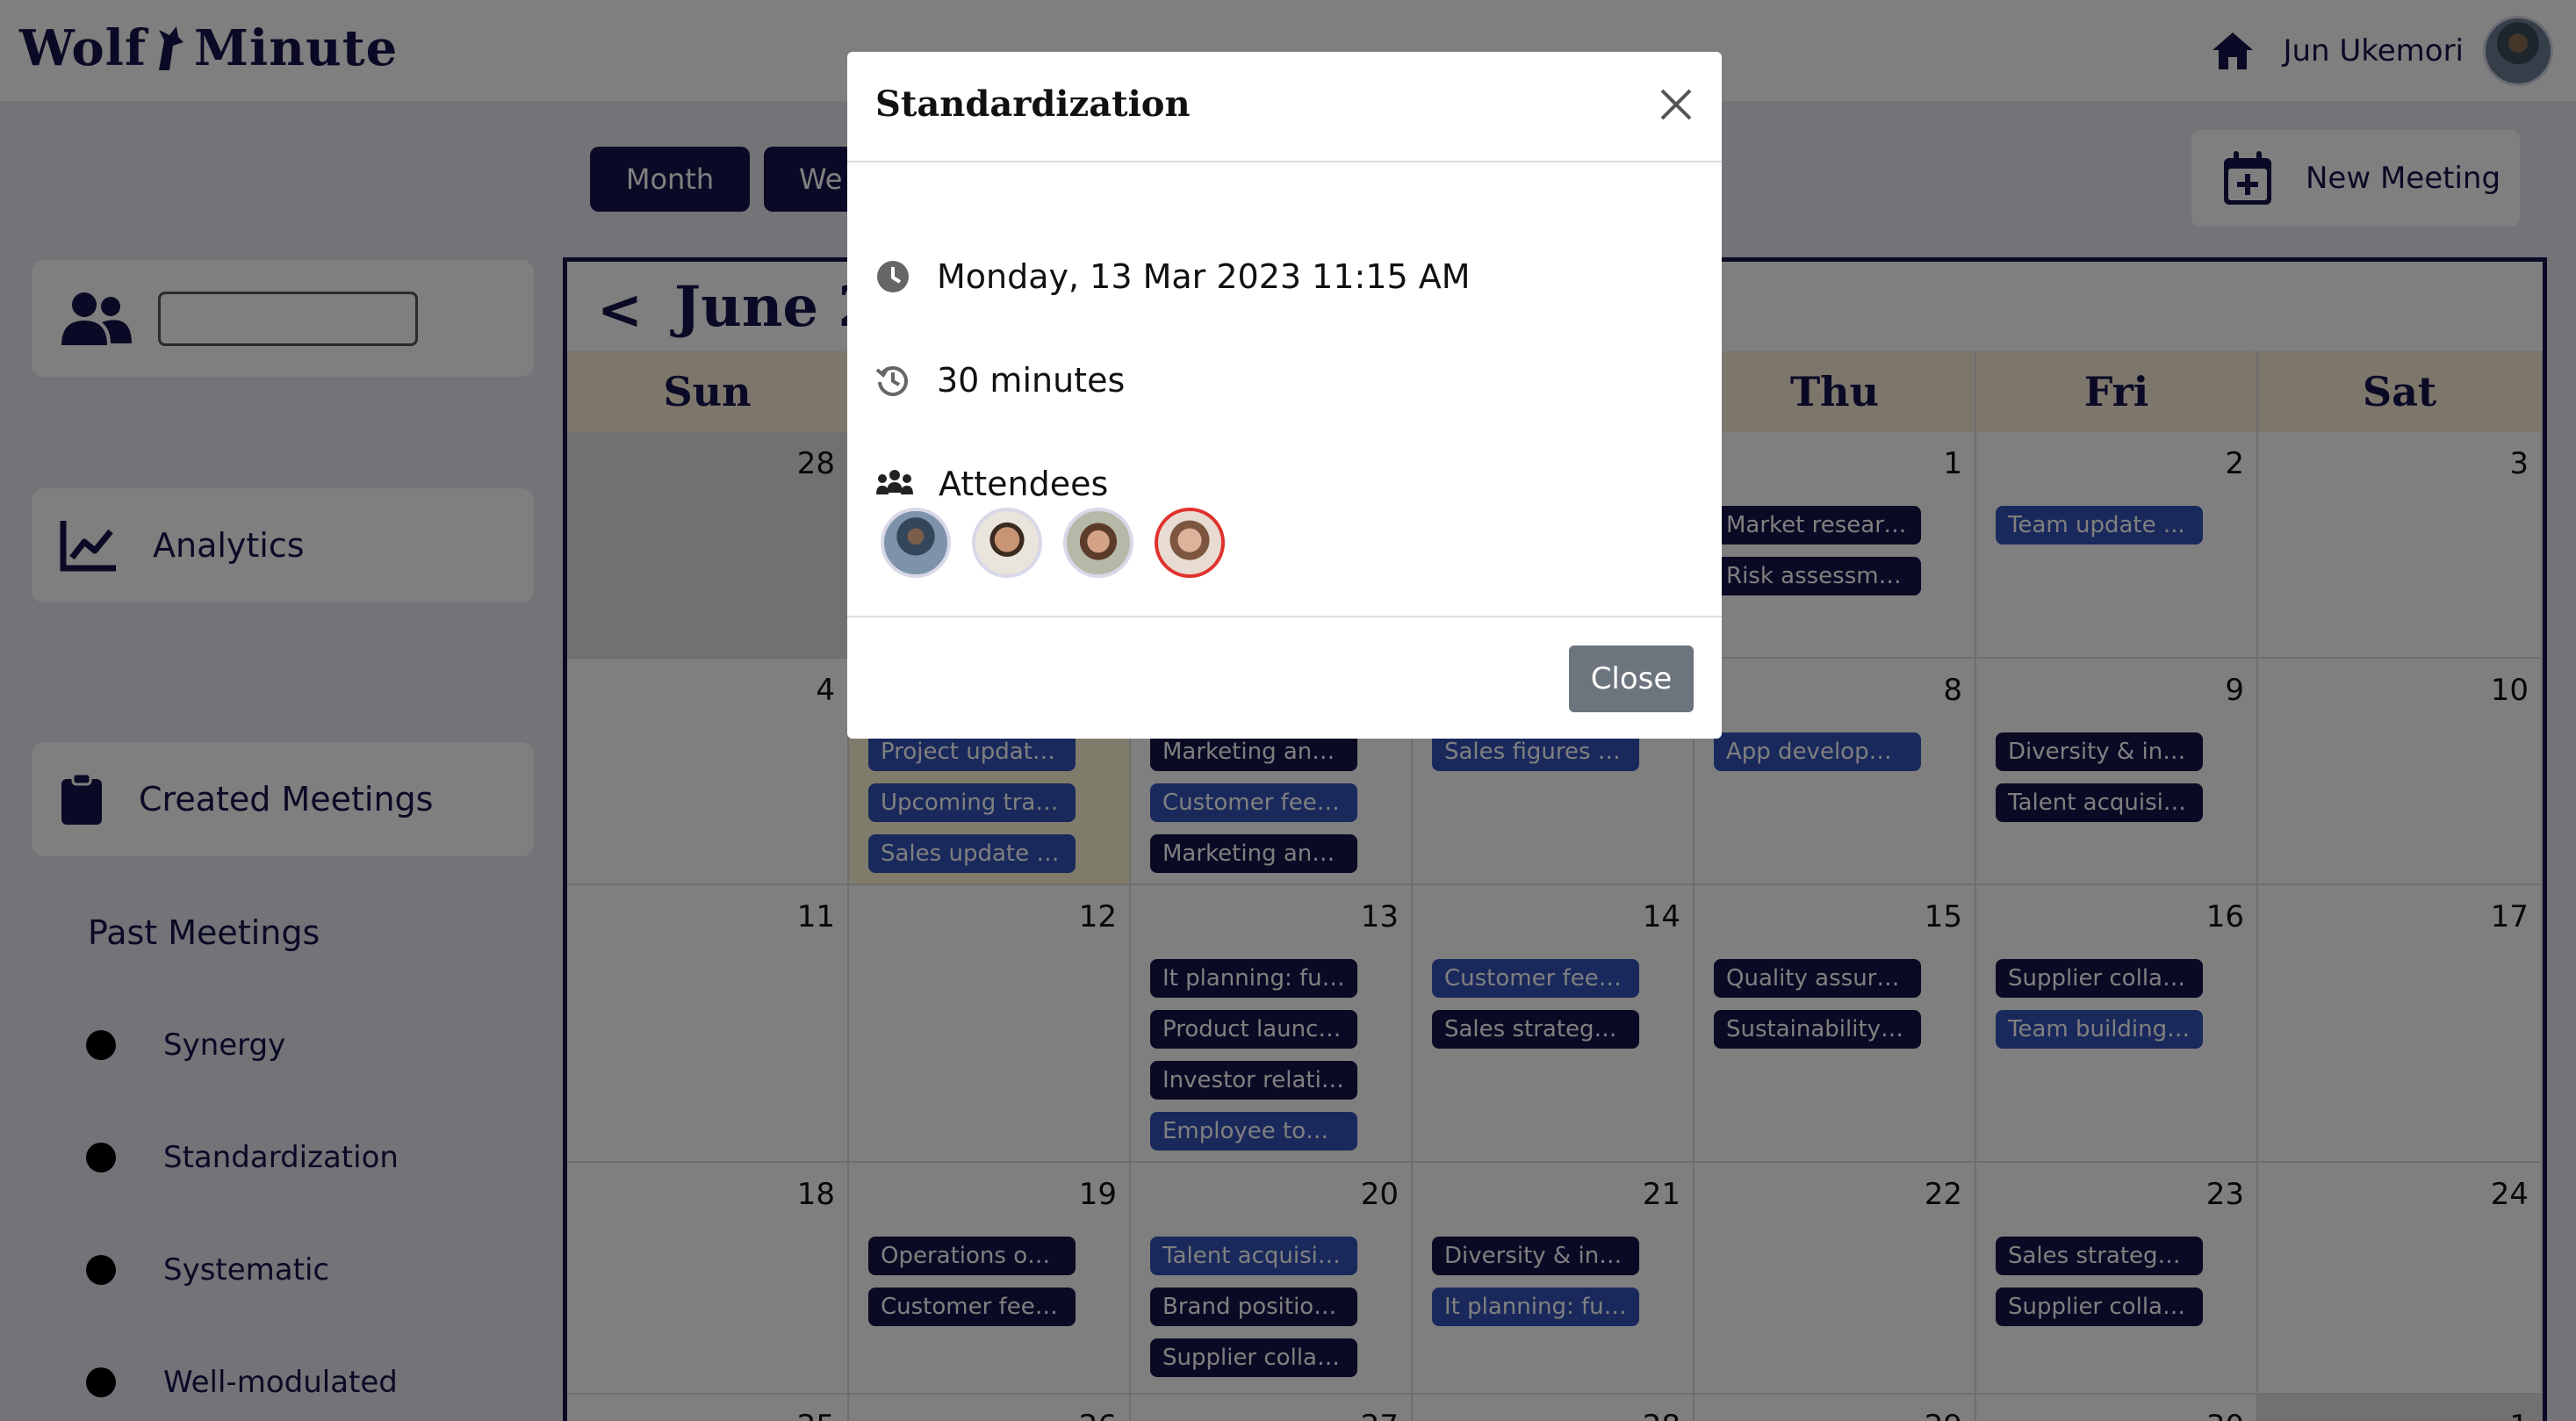 The width and height of the screenshot is (2576, 1421). What do you see at coordinates (1631, 679) in the screenshot?
I see `close-button: Close` at bounding box center [1631, 679].